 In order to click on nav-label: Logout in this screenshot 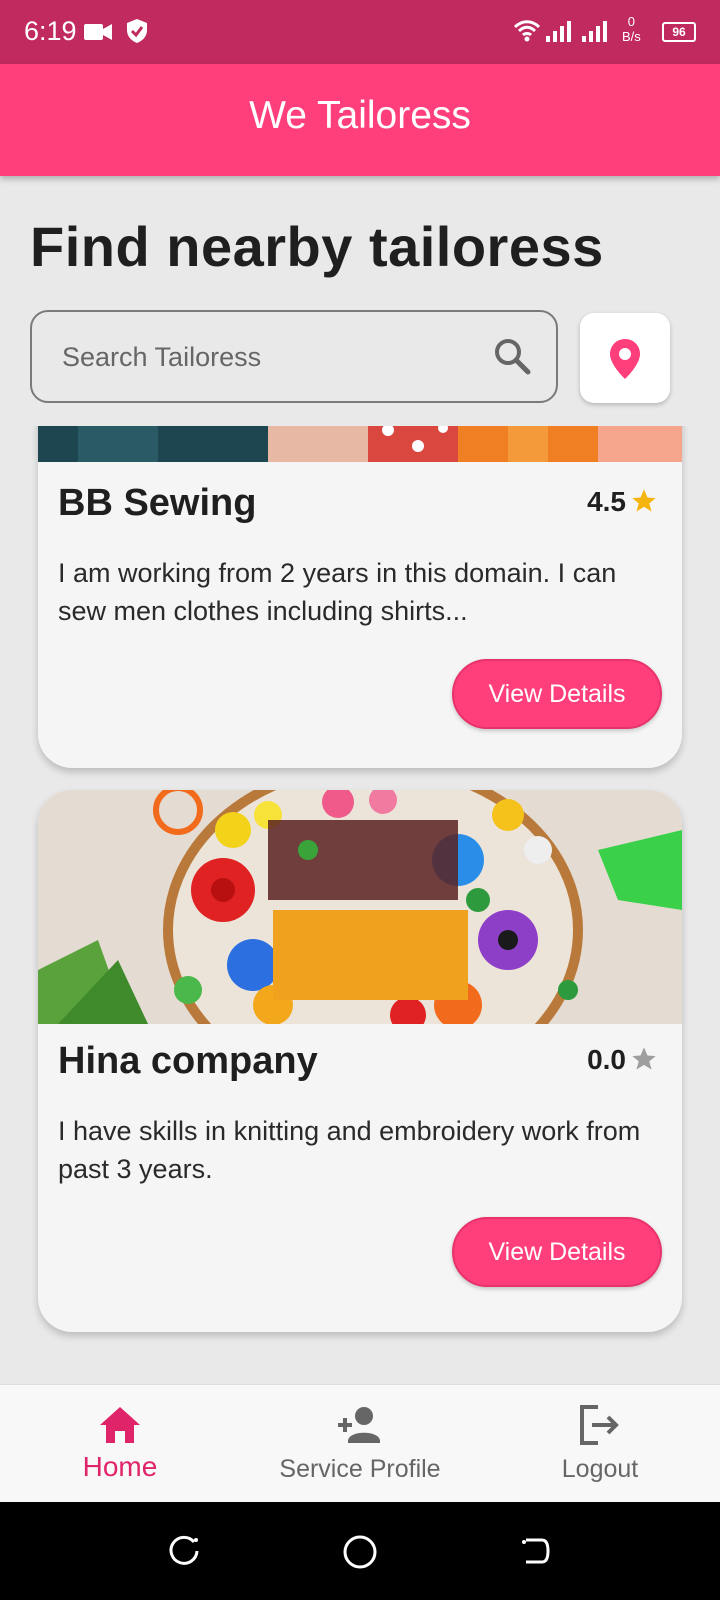, I will do `click(600, 1469)`.